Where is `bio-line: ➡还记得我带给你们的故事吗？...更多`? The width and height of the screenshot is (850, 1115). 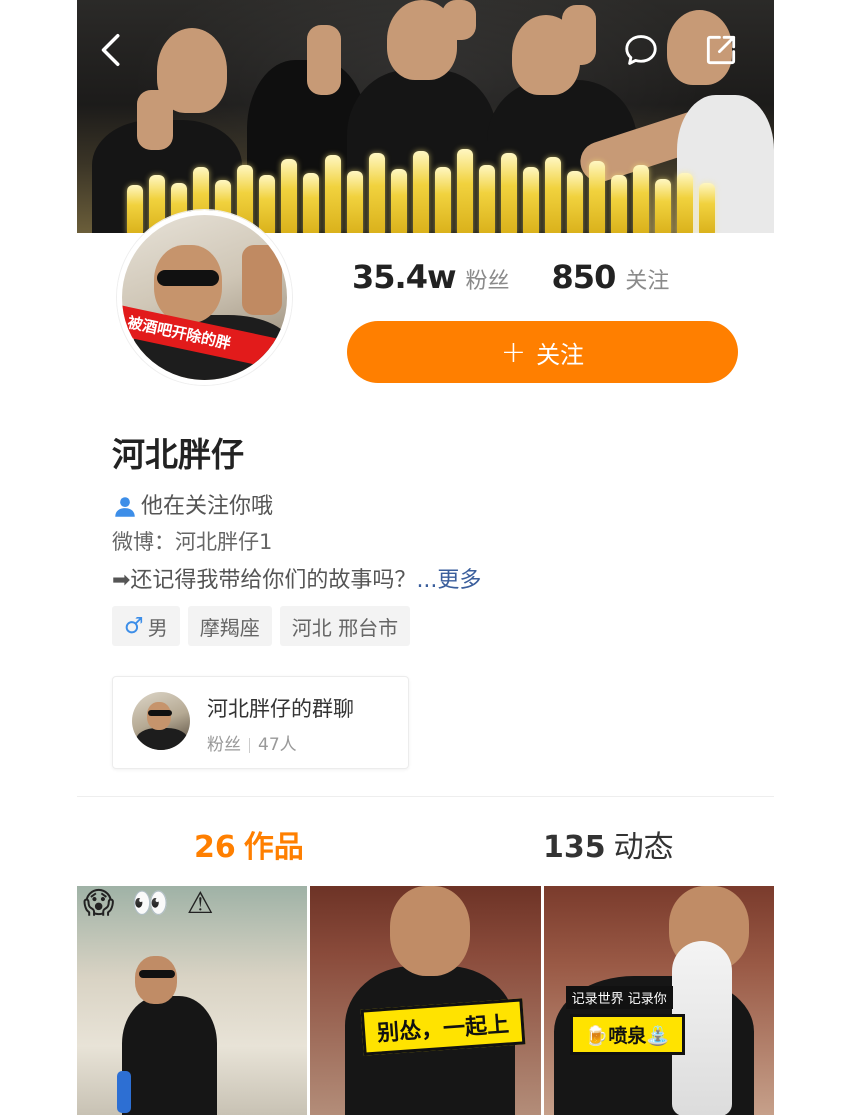 bio-line: ➡还记得我带给你们的故事吗？...更多 is located at coordinates (296, 578).